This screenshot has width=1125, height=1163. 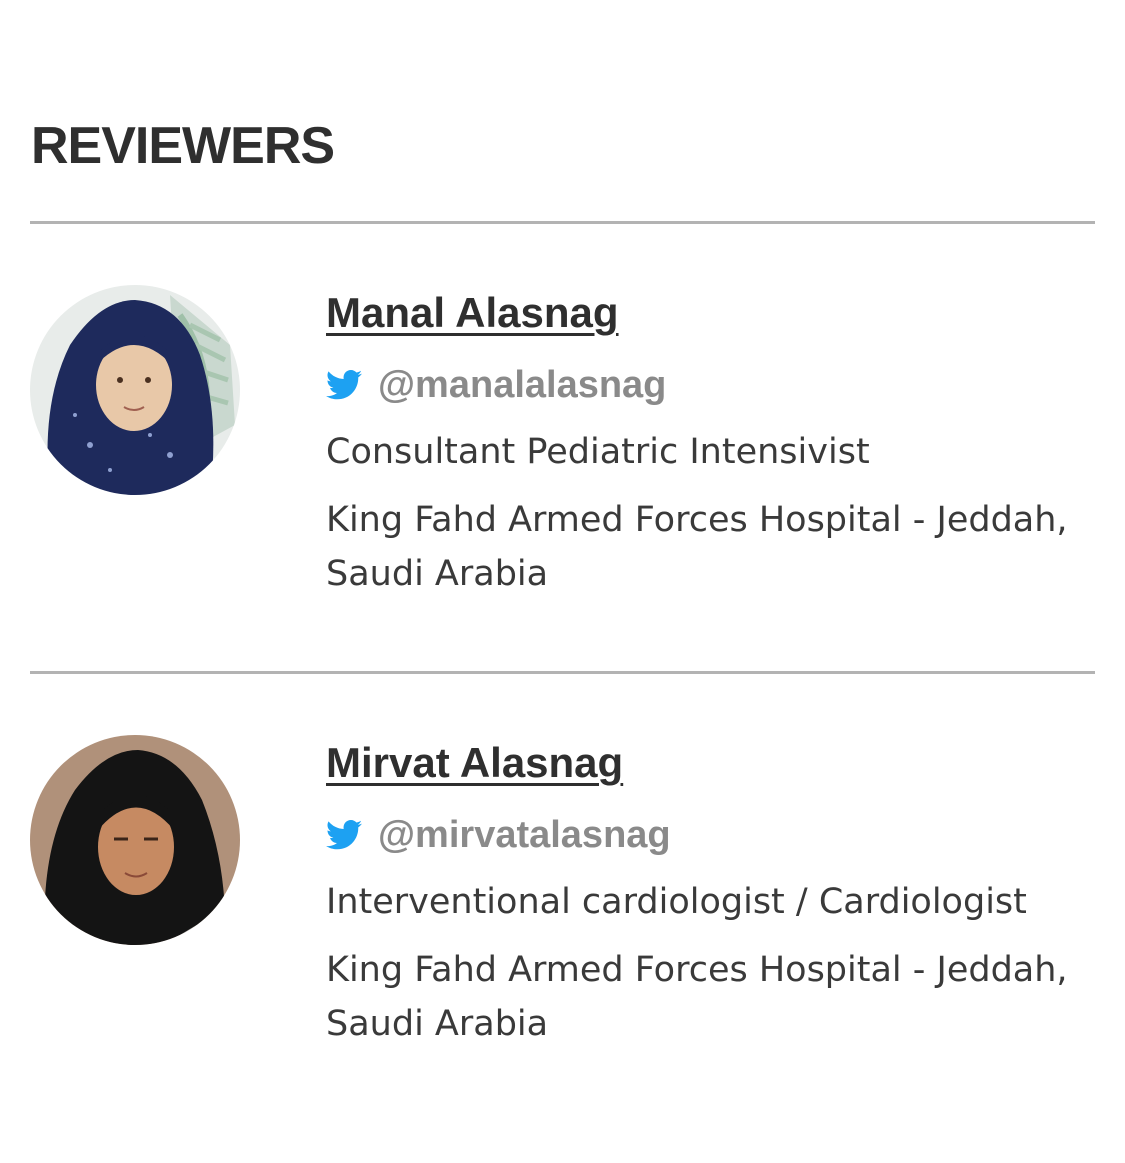 I want to click on reviewer-name-link: Mirvat Alasnag, so click(x=474, y=763).